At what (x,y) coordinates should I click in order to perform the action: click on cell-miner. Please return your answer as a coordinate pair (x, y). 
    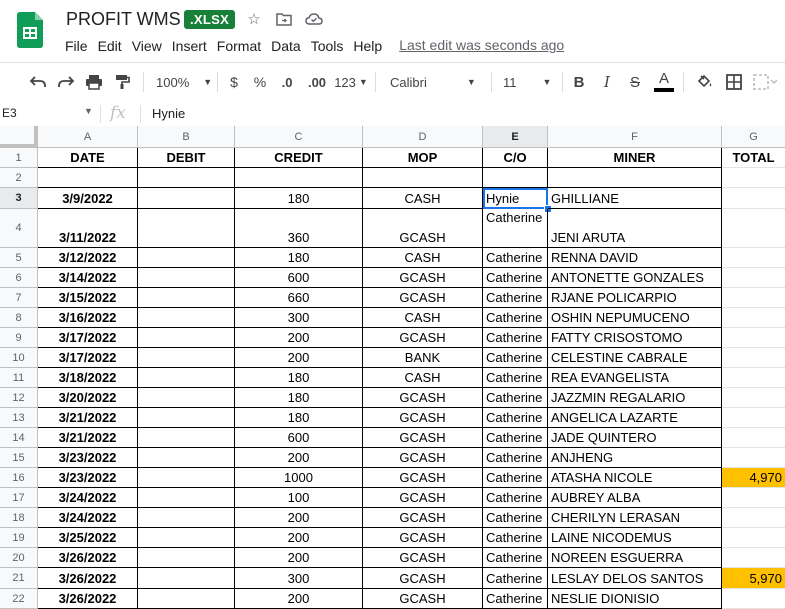
    Looking at the image, I should click on (635, 178).